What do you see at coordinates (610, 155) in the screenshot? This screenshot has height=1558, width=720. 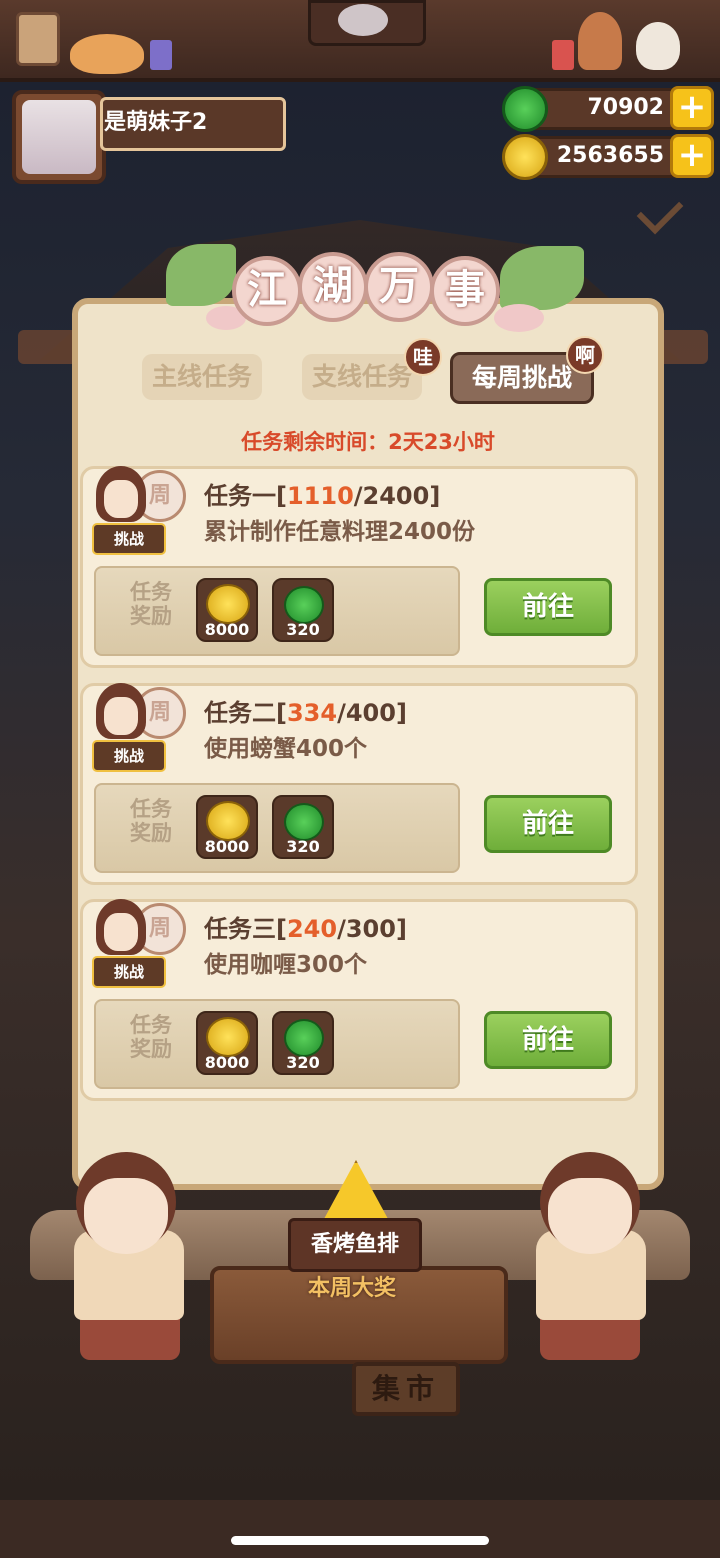 I see `coin-value: 2563655` at bounding box center [610, 155].